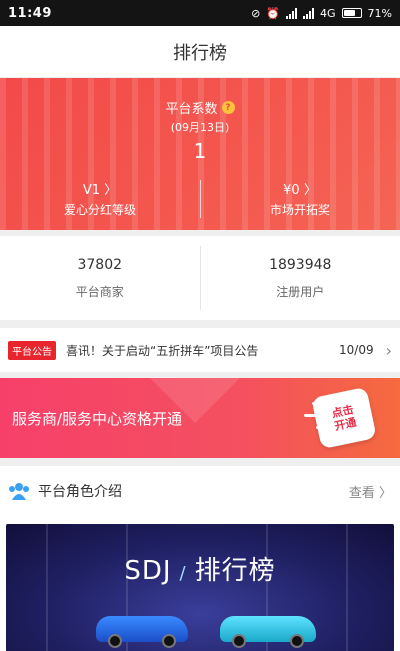  I want to click on announcement-tag: 平台公告, so click(32, 350).